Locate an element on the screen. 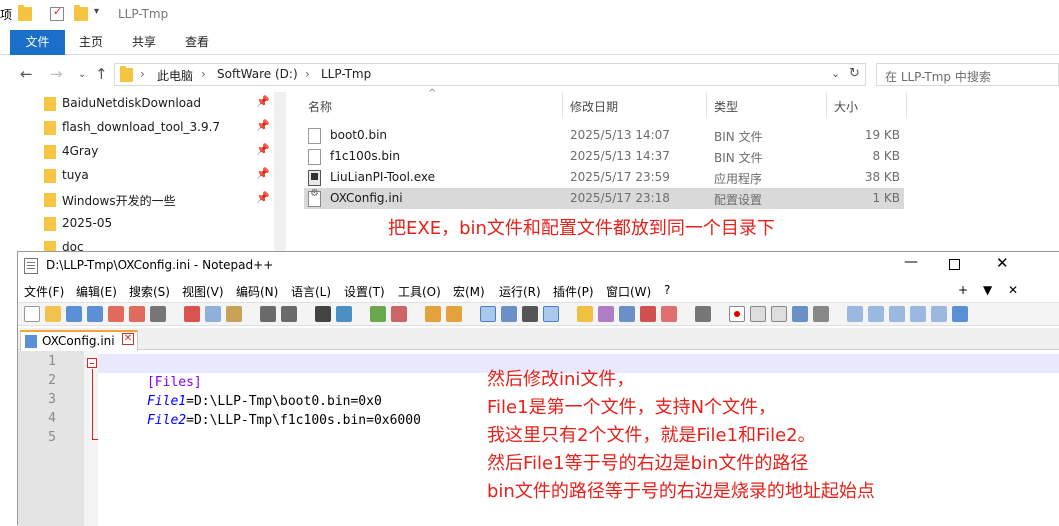  plugin-link-icon is located at coordinates (960, 314).